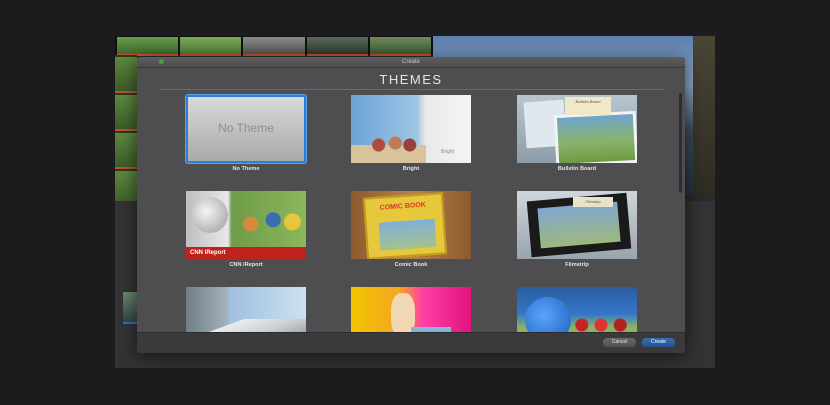 The image size is (830, 405). What do you see at coordinates (680, 143) in the screenshot?
I see `theme-scrollbar` at bounding box center [680, 143].